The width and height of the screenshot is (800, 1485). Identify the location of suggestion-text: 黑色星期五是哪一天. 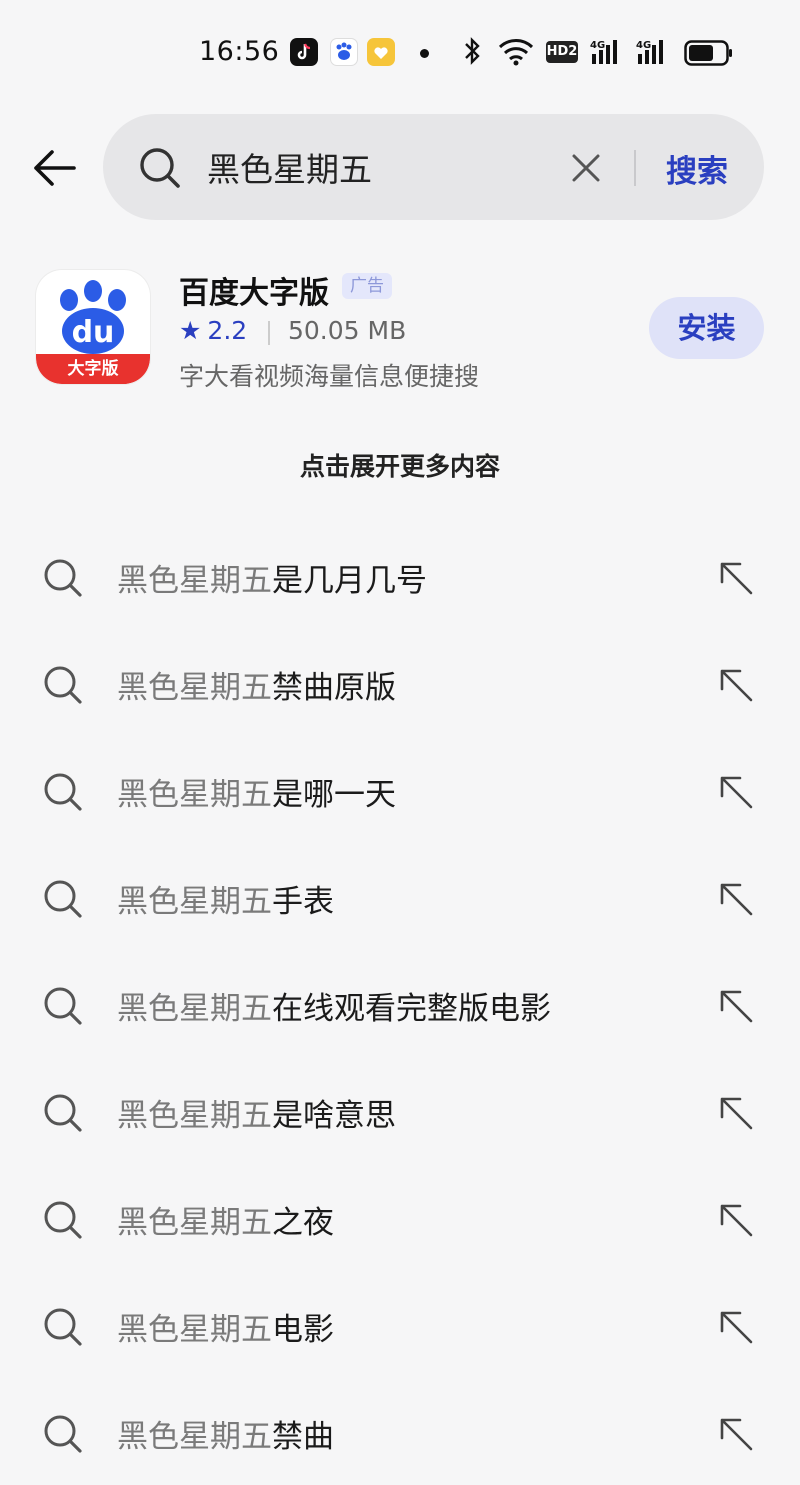
(256, 791).